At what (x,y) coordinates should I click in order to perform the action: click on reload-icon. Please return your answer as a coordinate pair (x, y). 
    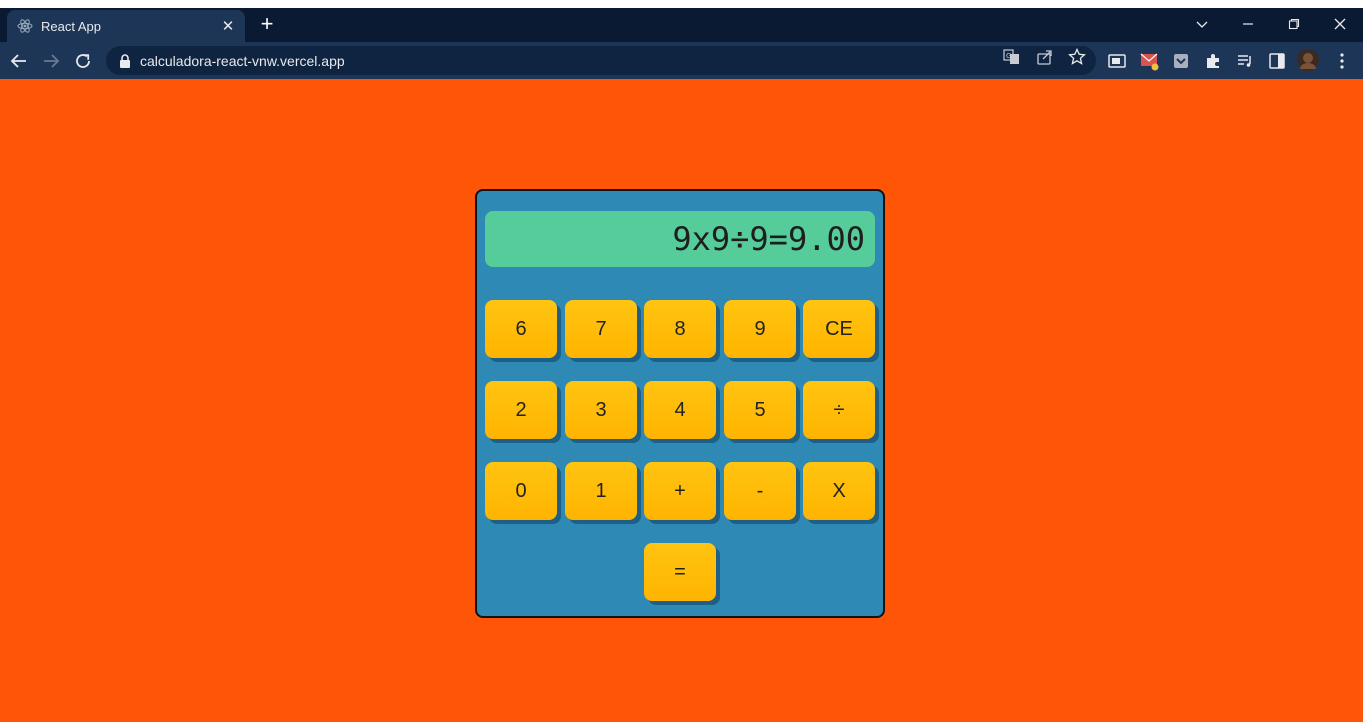
    Looking at the image, I should click on (83, 61).